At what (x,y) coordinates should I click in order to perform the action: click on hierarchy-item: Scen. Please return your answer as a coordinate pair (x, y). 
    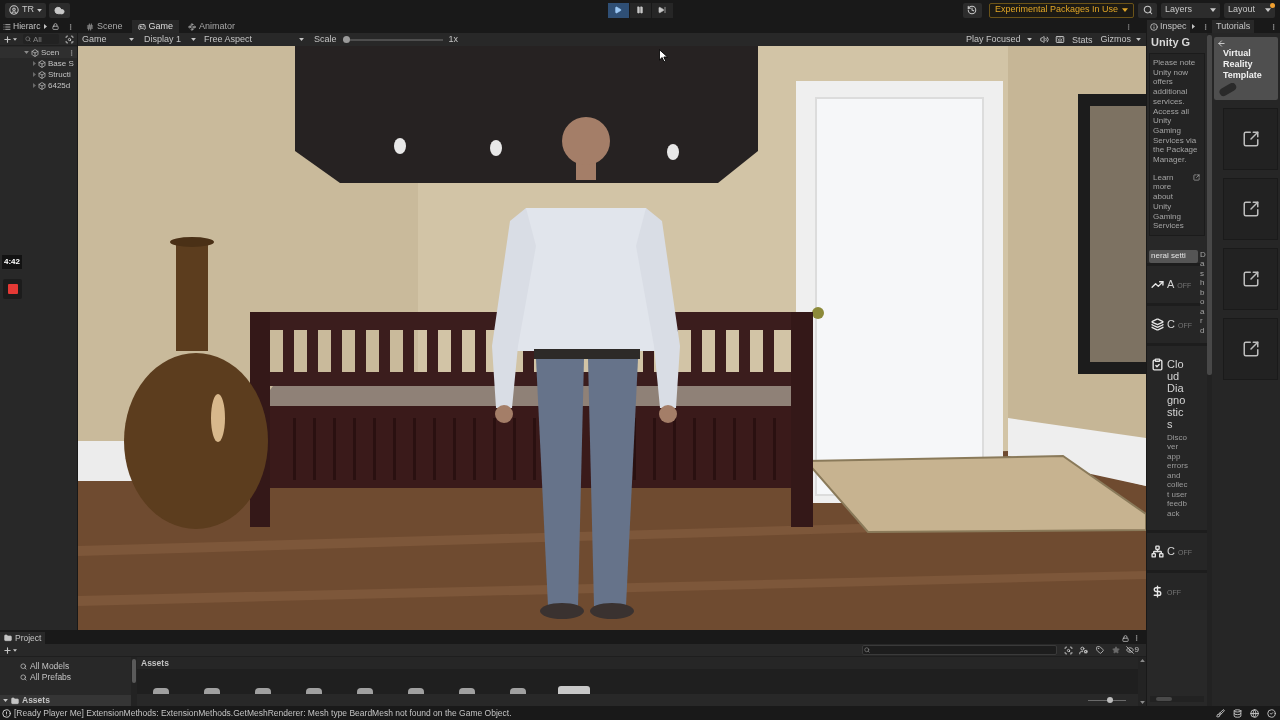
    Looking at the image, I should click on (38, 52).